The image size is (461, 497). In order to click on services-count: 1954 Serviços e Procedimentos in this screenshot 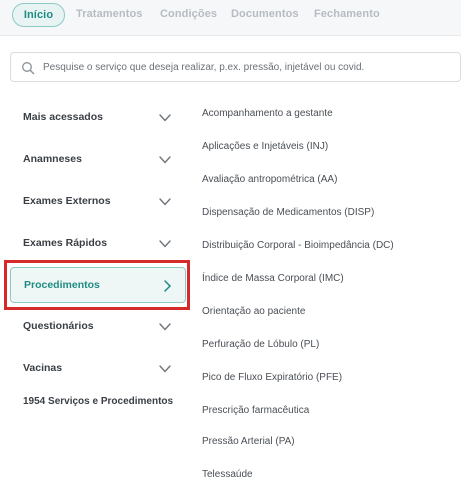, I will do `click(98, 401)`.